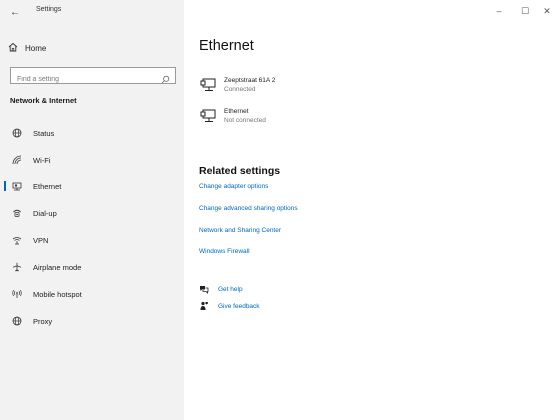  What do you see at coordinates (204, 289) in the screenshot?
I see `help-chat-icon` at bounding box center [204, 289].